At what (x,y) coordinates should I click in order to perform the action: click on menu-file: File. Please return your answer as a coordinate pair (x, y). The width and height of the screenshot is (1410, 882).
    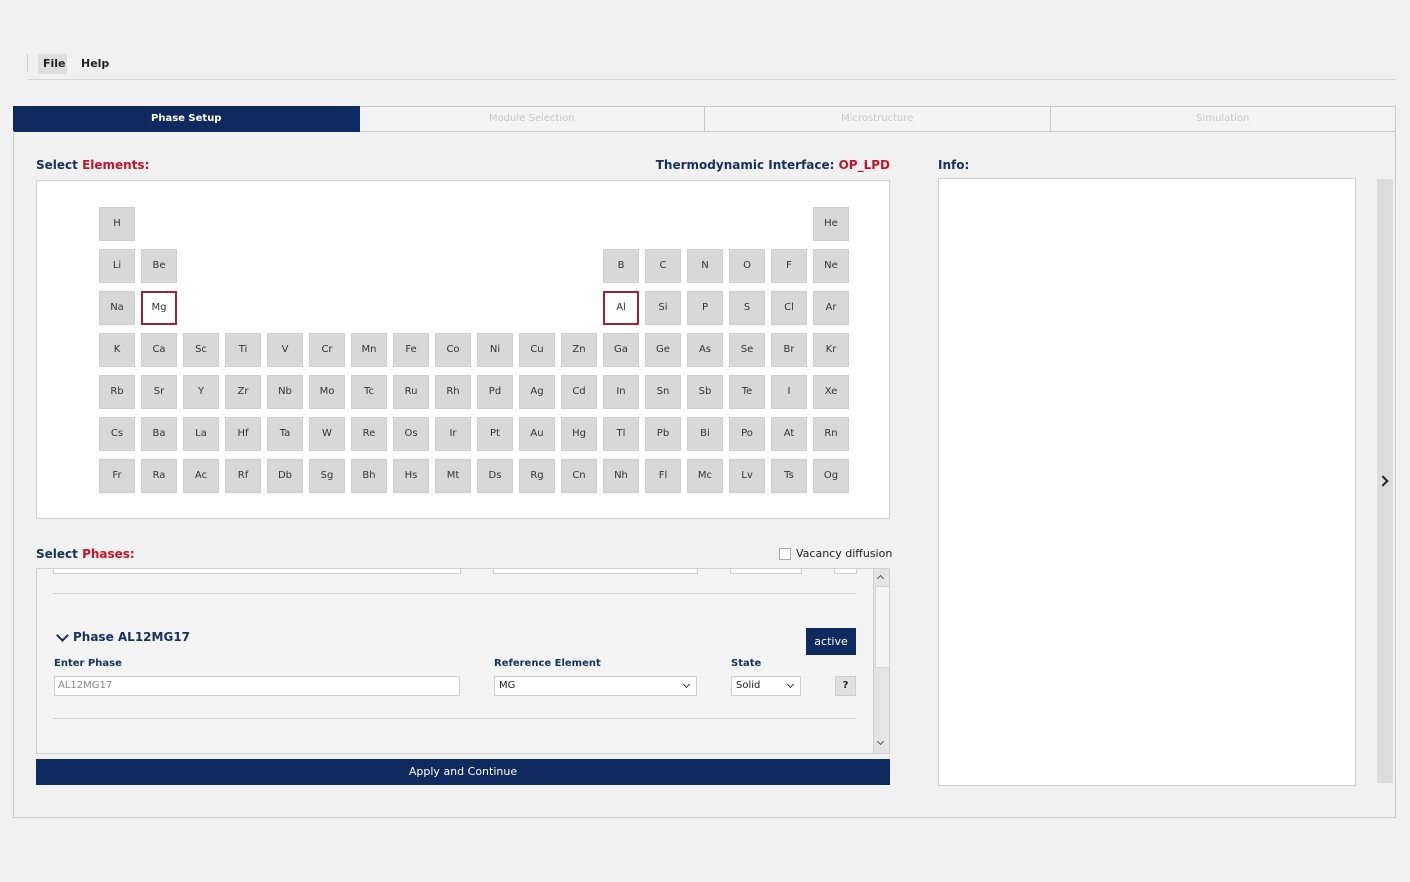
    Looking at the image, I should click on (52, 64).